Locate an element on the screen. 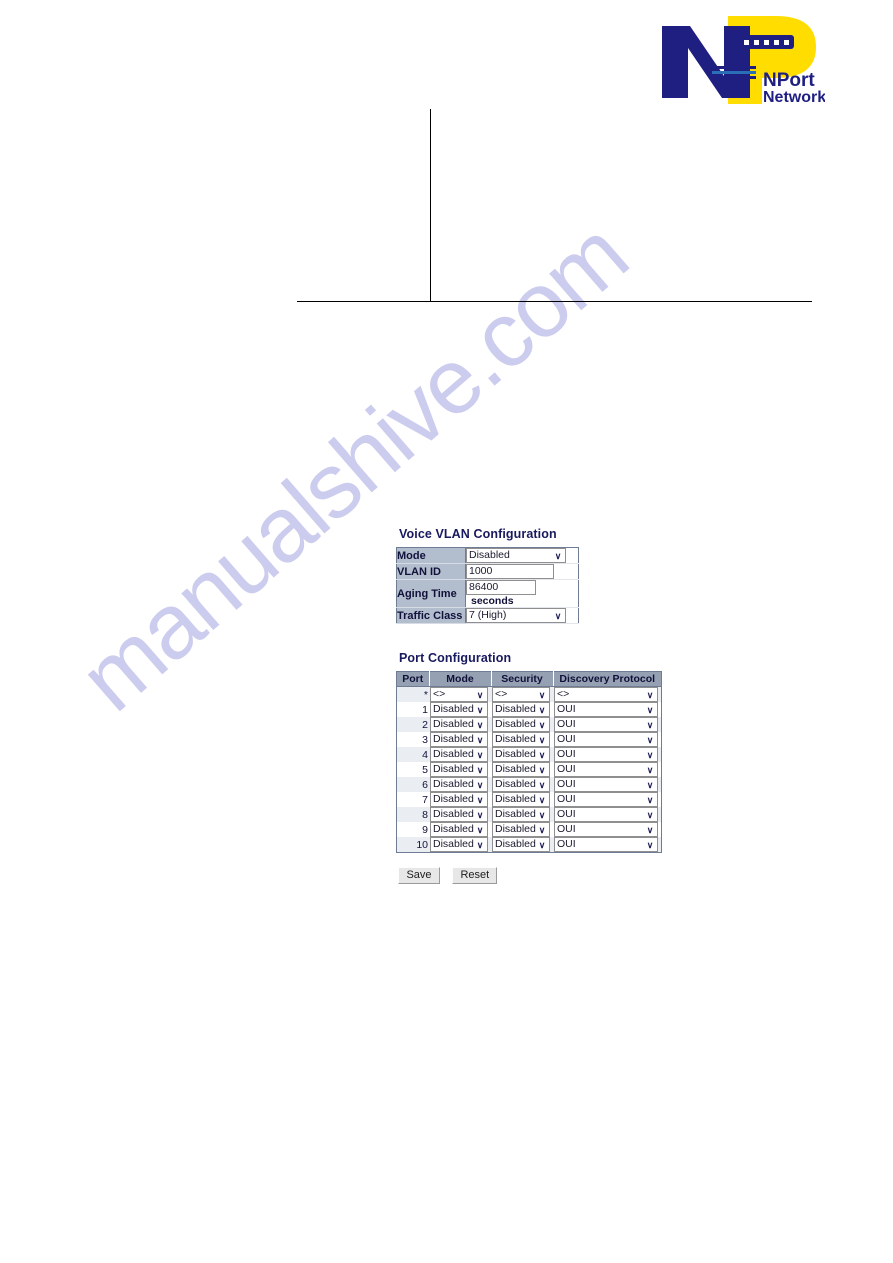 The image size is (893, 1263). port-security-select: <> ∨ is located at coordinates (521, 695).